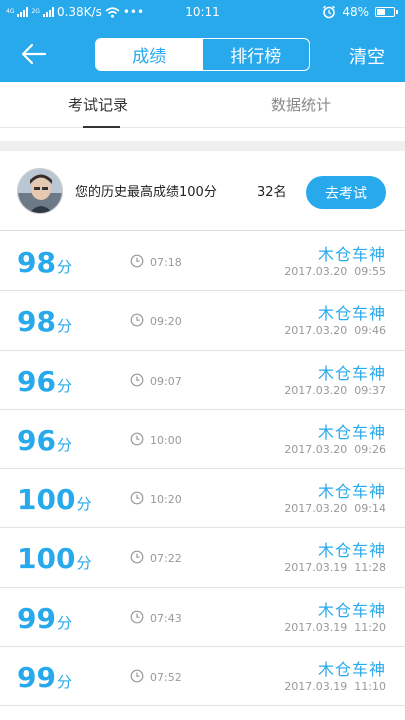  I want to click on tab-ranking: 排行榜, so click(256, 54).